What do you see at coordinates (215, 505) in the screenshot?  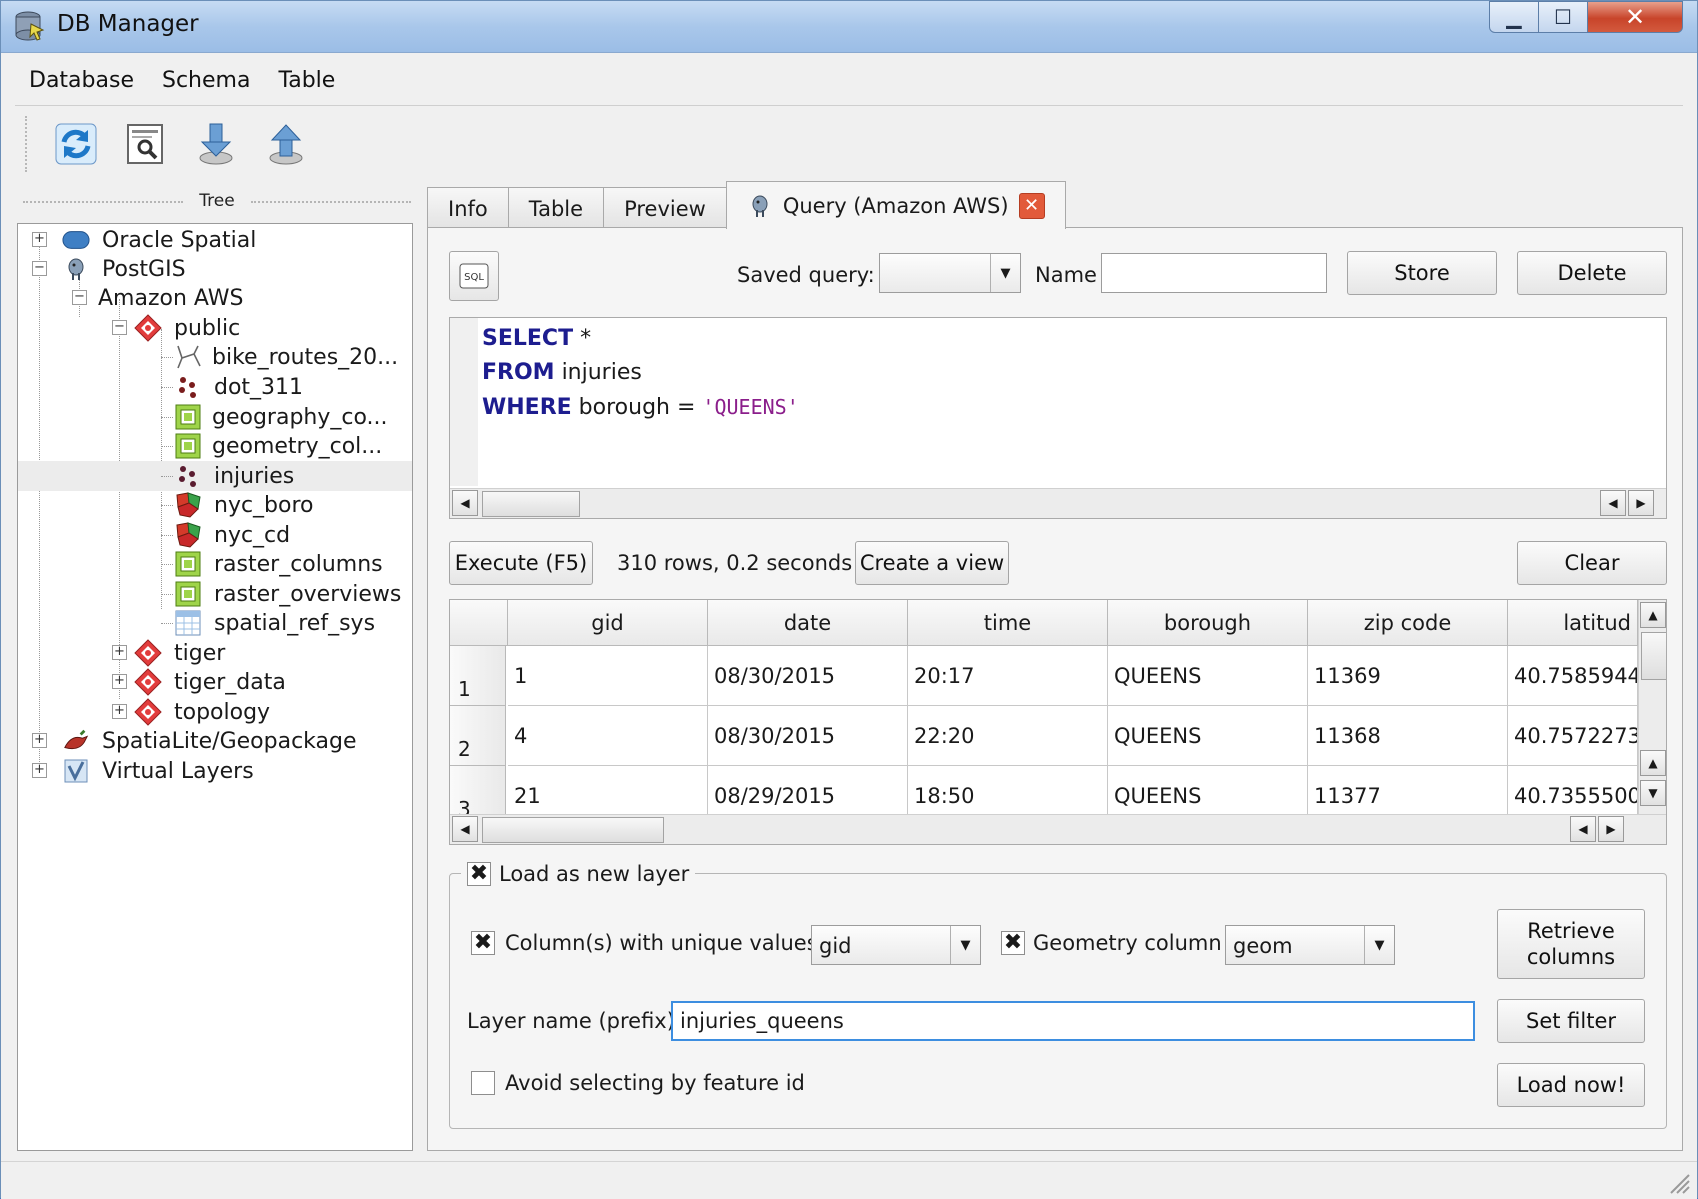 I see `tree-item-nyc-boro: nyc_boro` at bounding box center [215, 505].